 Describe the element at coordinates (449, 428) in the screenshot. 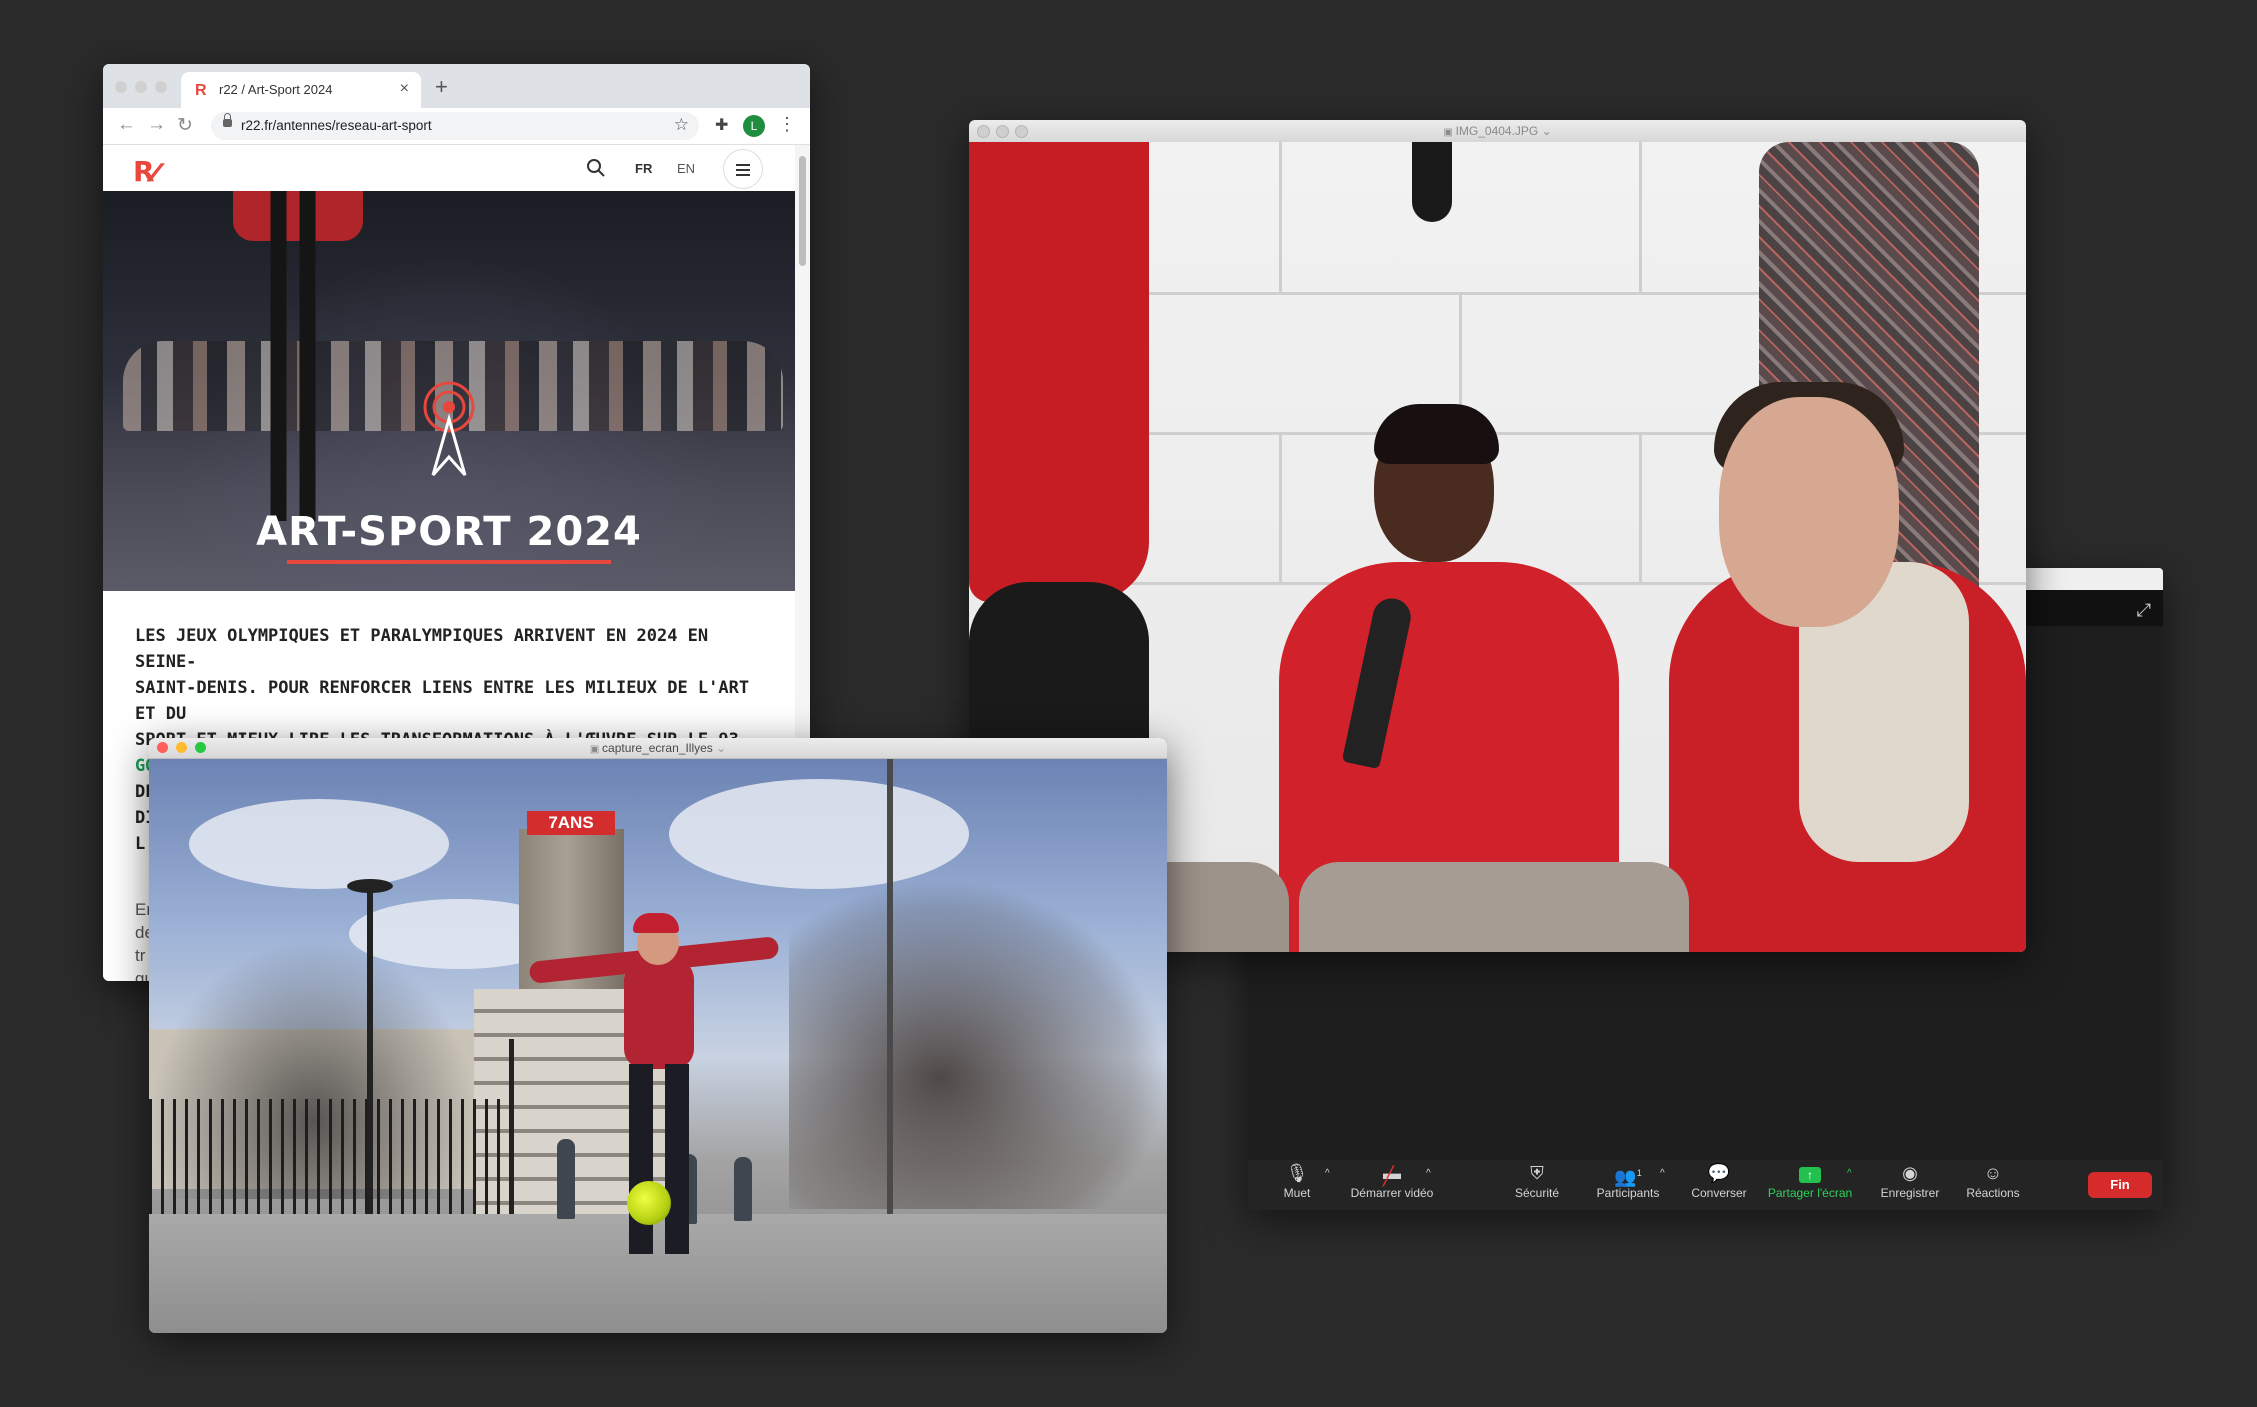

I see `antenna-icon` at that location.